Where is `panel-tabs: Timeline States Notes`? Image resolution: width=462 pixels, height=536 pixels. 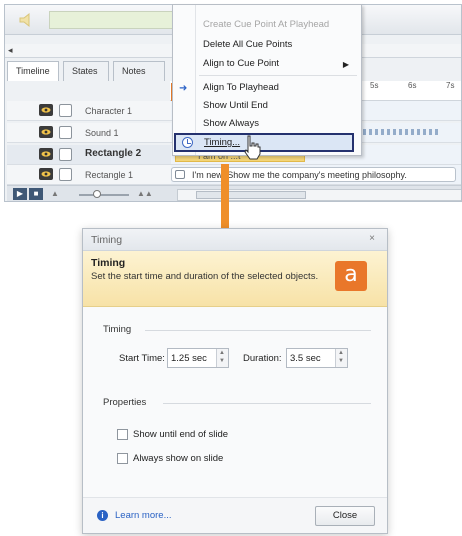 panel-tabs: Timeline States Notes is located at coordinates (87, 71).